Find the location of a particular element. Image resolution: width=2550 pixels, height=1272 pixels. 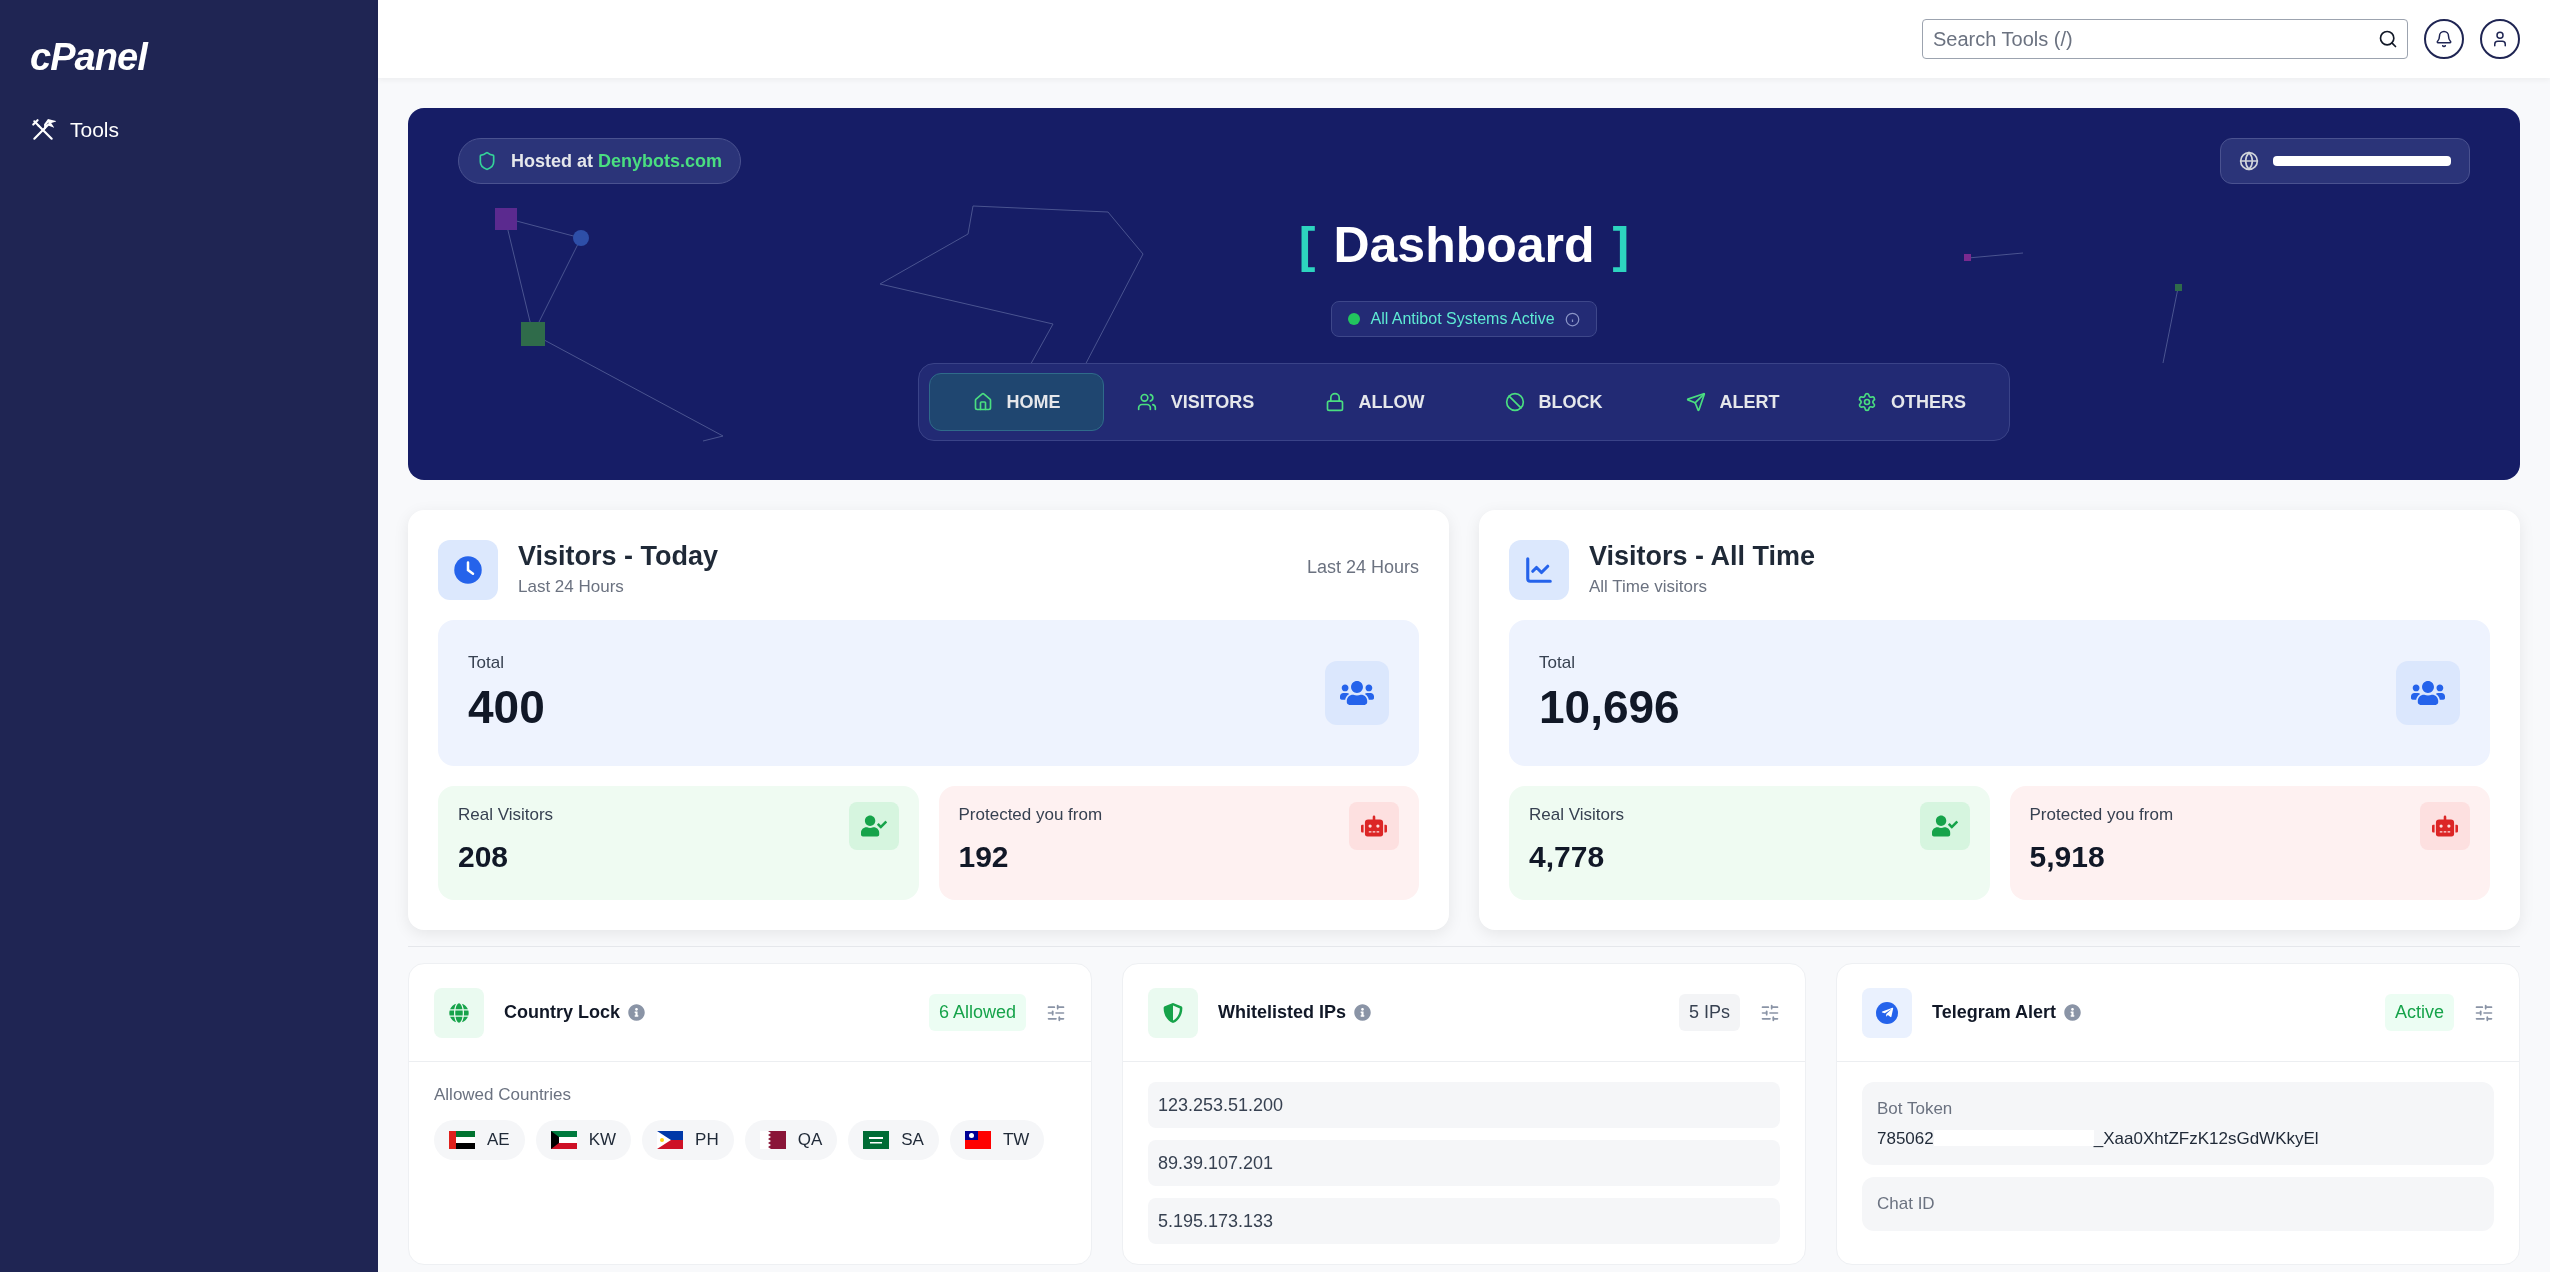

metric-value: 208 is located at coordinates (484, 856).